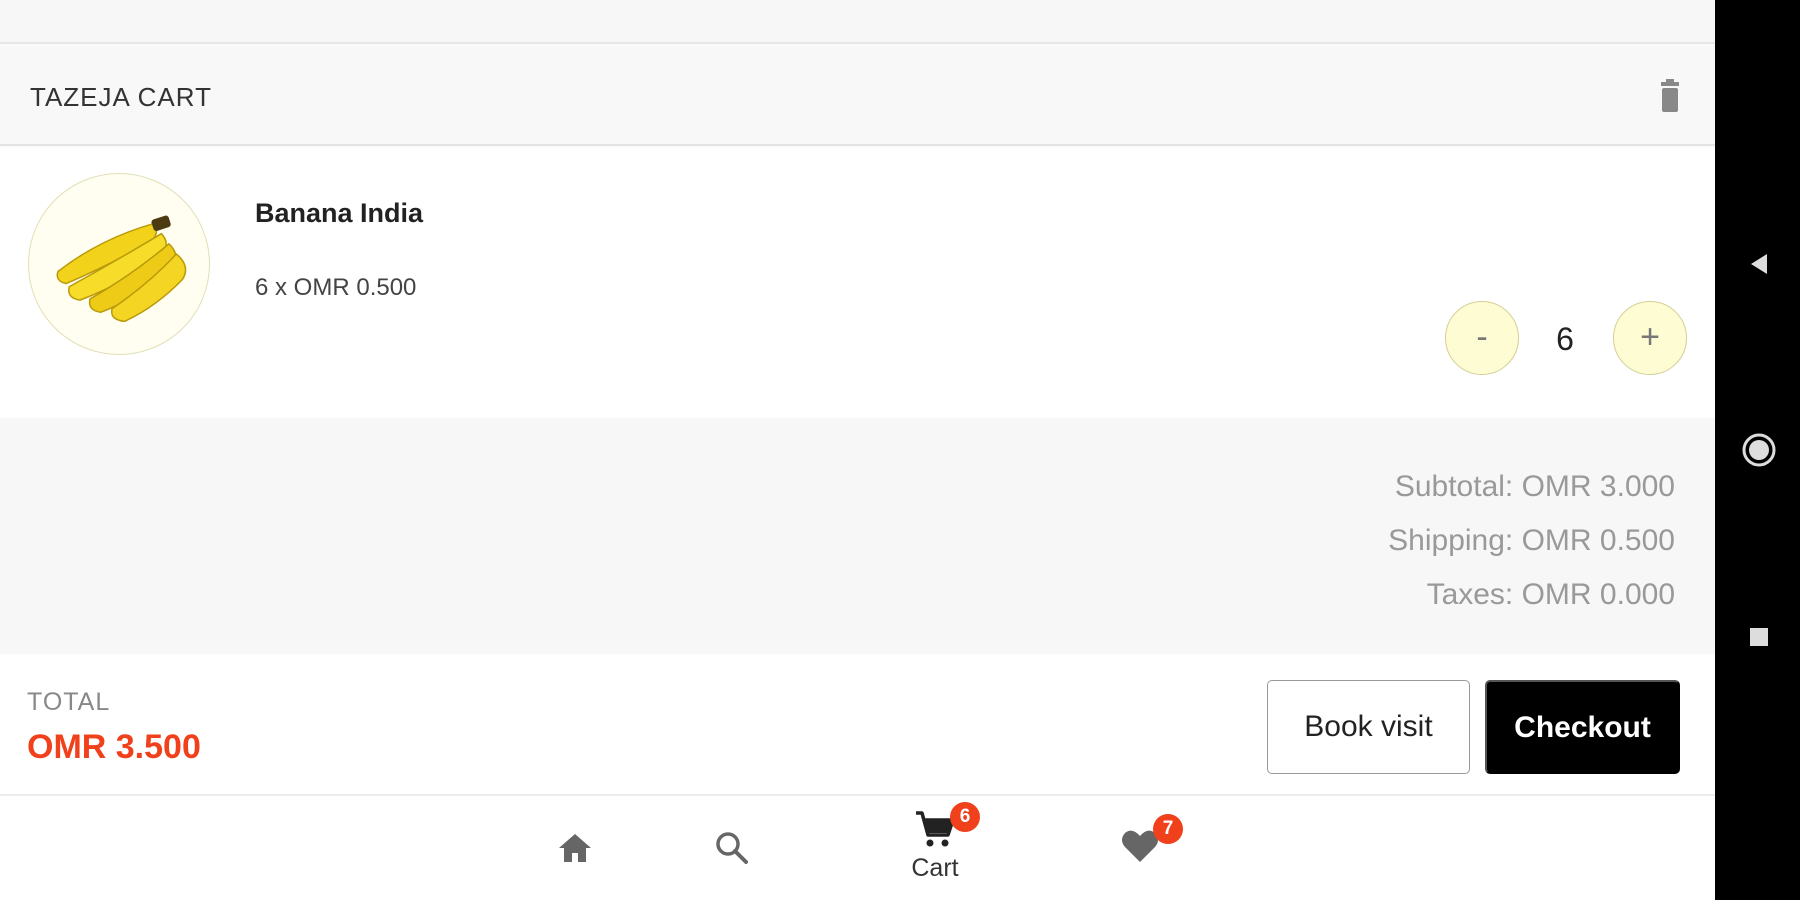 The width and height of the screenshot is (1800, 900). Describe the element at coordinates (1550, 594) in the screenshot. I see `taxes-text: Taxes: OMR 0.000` at that location.